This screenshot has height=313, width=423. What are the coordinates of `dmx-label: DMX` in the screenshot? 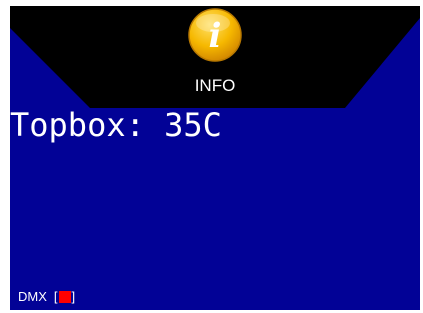 It's located at (32, 296).